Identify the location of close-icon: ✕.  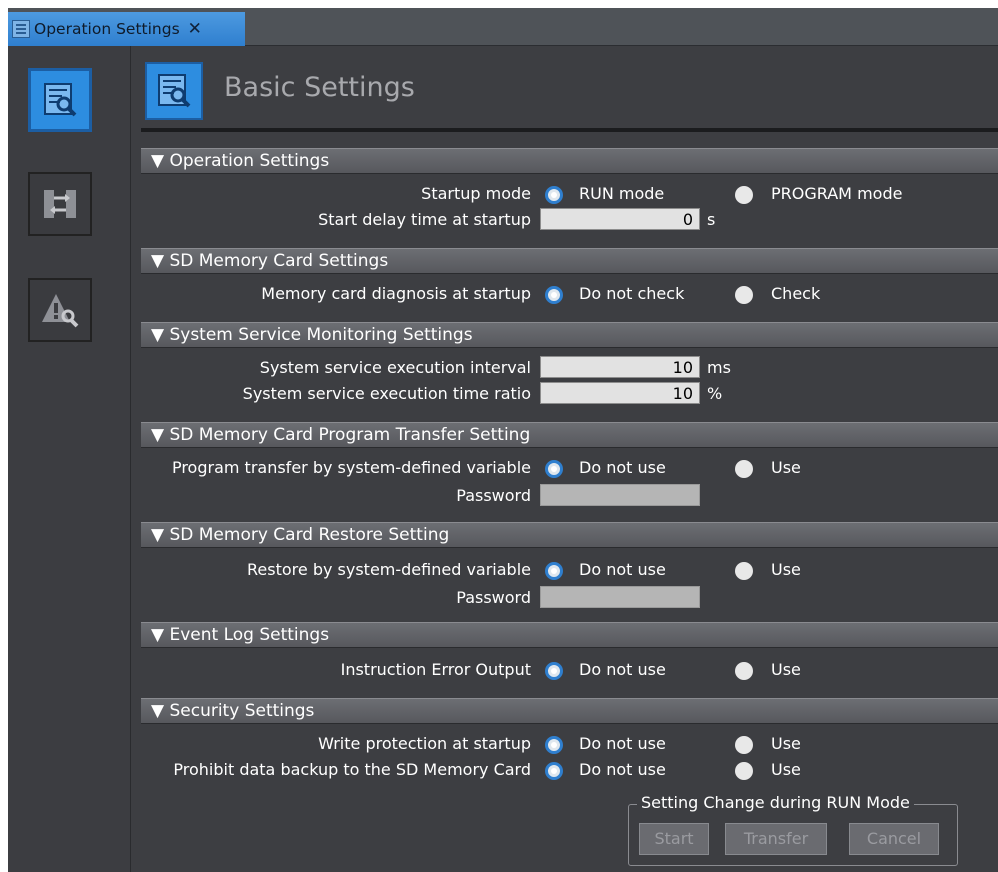
(195, 29).